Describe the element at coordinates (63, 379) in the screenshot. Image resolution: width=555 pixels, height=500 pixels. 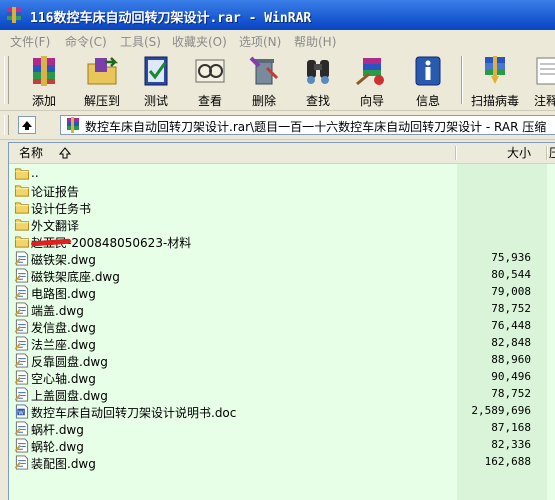
I see `file-name: 空心轴.dwg` at that location.